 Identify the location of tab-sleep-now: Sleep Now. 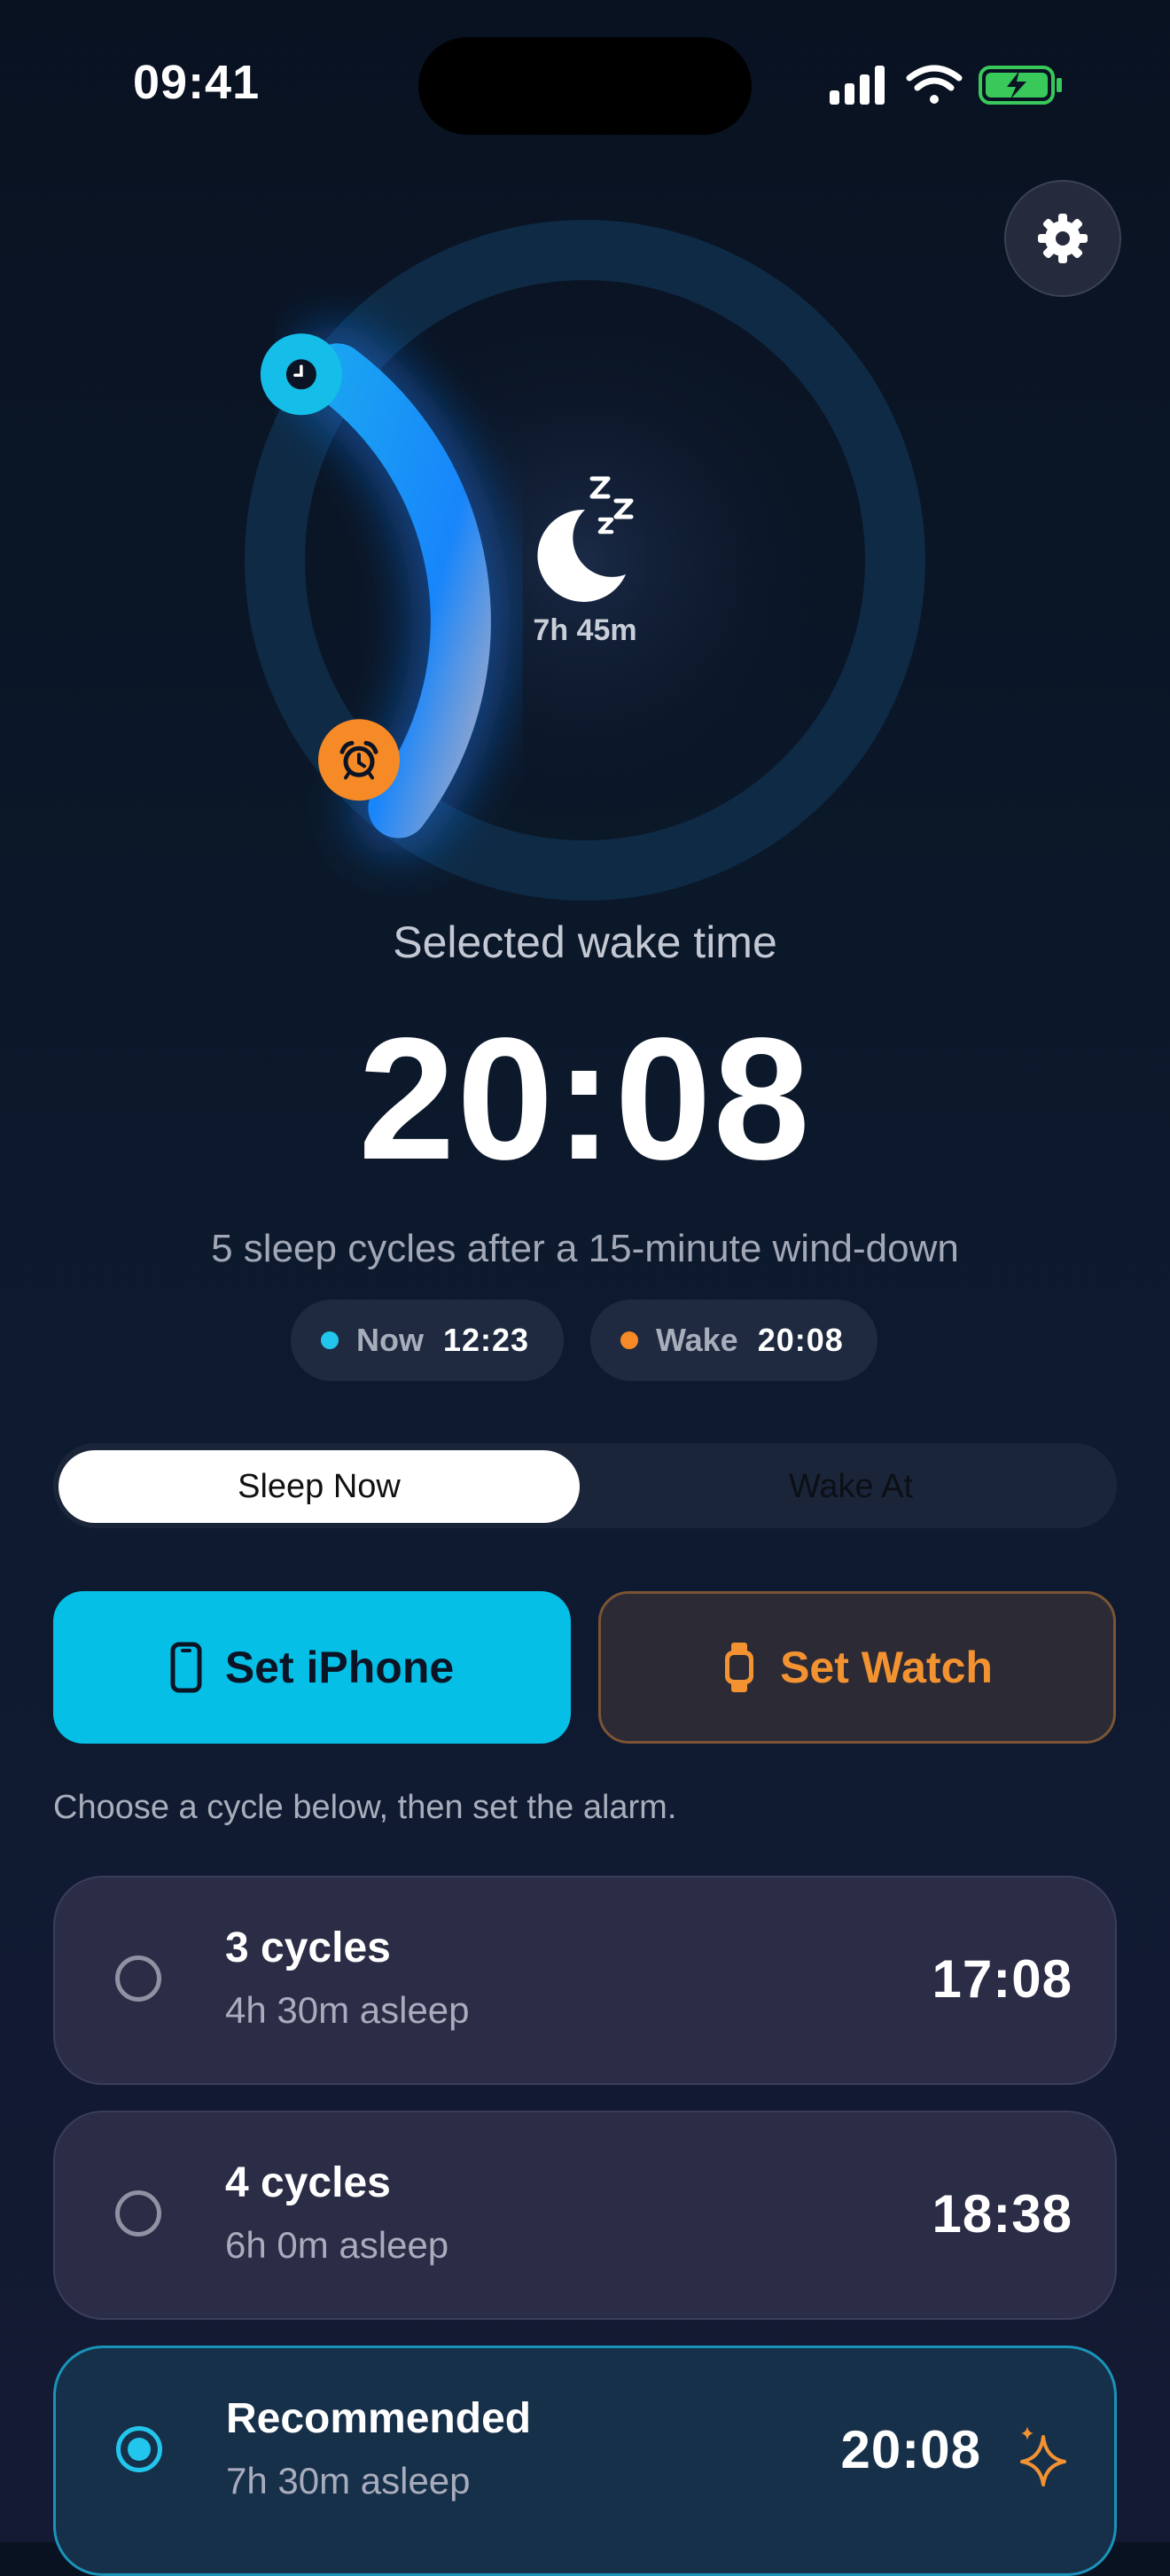
(319, 1486).